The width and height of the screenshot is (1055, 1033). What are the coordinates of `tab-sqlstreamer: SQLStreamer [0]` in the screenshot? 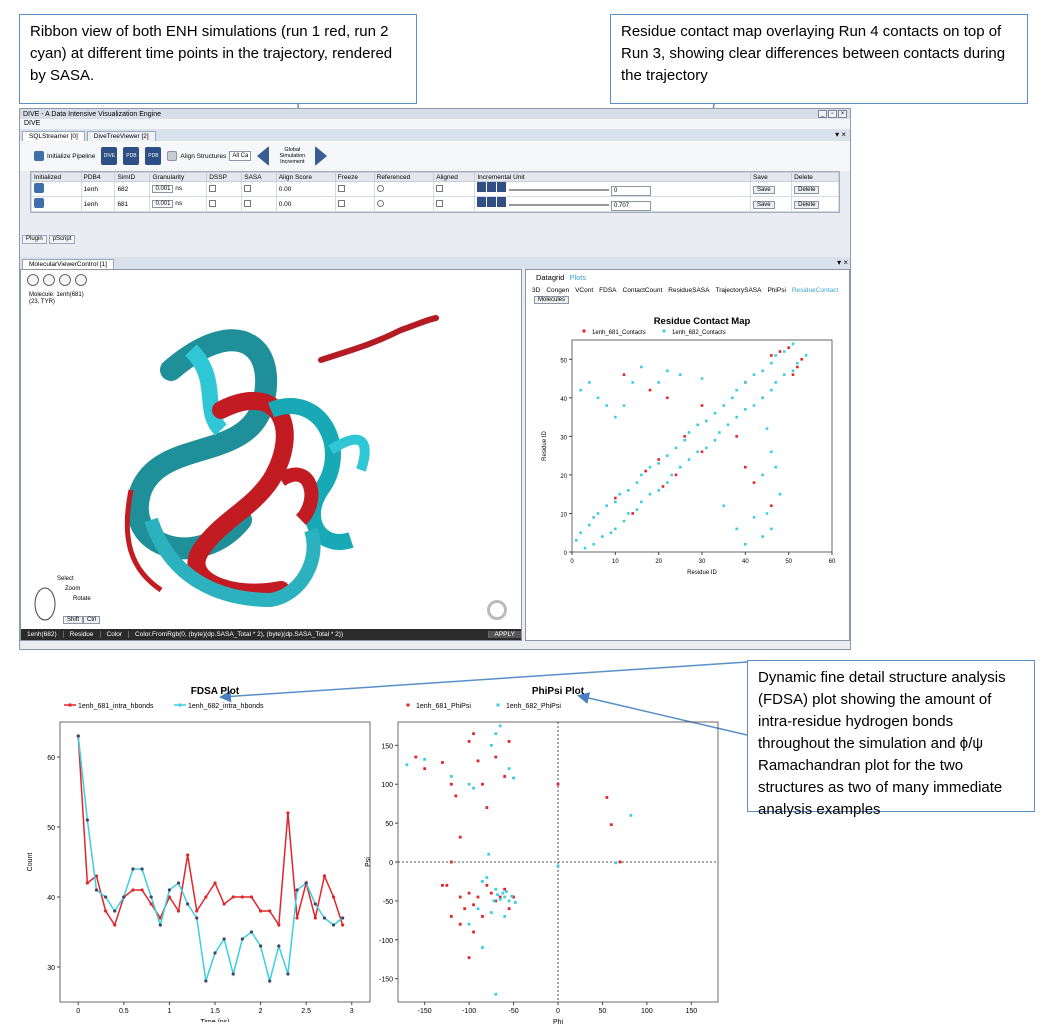 It's located at (53, 136).